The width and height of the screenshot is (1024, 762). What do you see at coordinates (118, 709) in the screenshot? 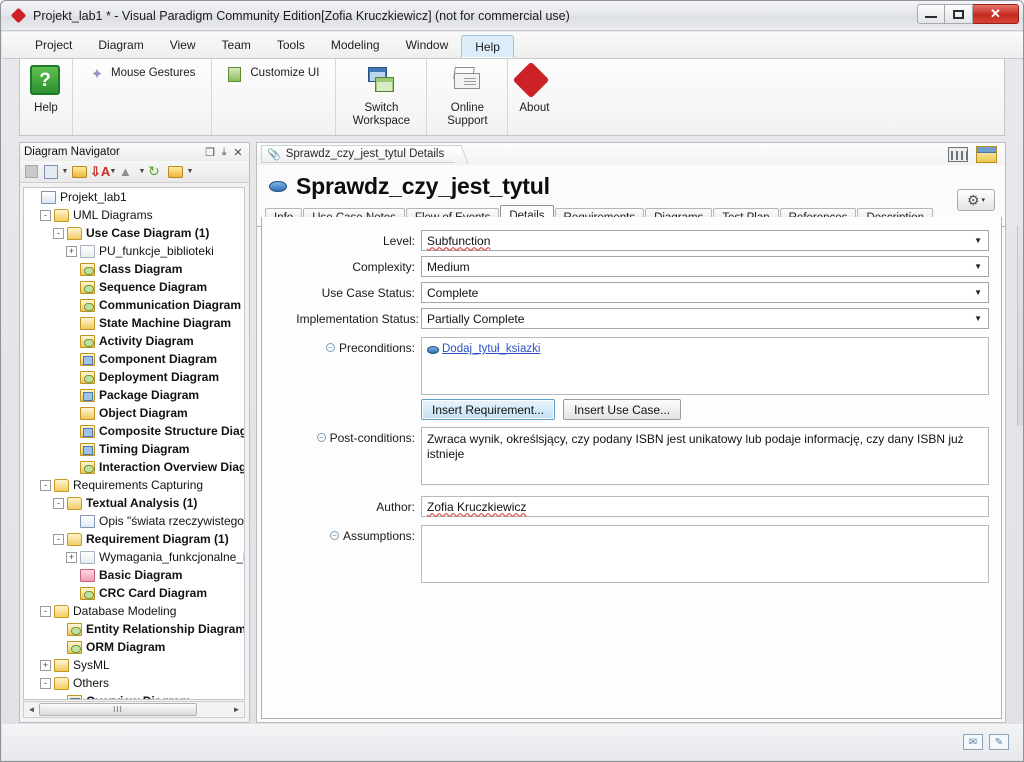
I see `scroll-thumb: III` at bounding box center [118, 709].